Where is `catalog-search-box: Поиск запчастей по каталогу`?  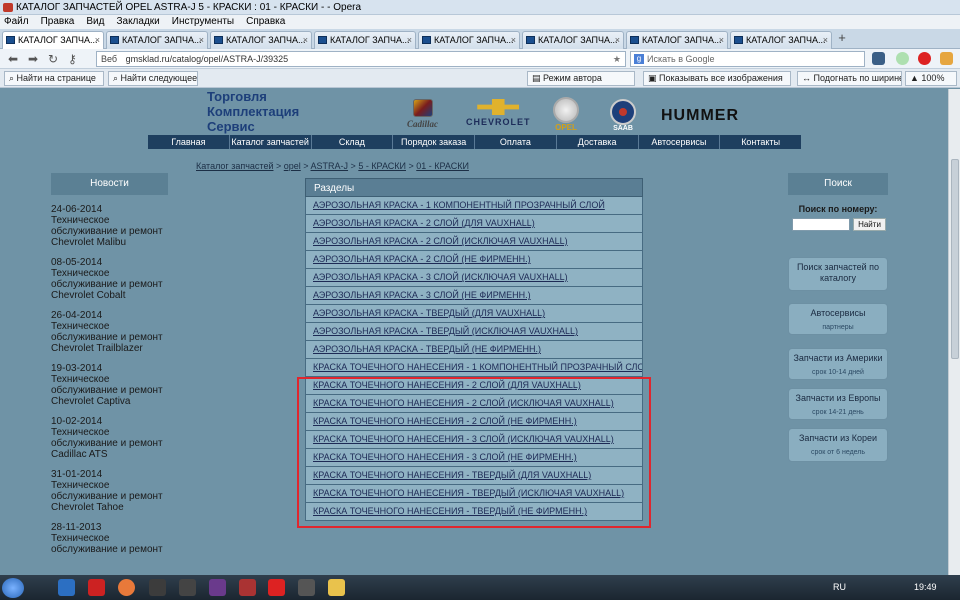
catalog-search-box: Поиск запчастей по каталогу is located at coordinates (838, 274).